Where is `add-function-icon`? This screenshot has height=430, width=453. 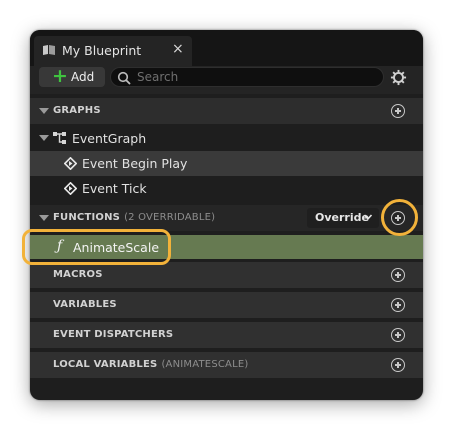 add-function-icon is located at coordinates (398, 218).